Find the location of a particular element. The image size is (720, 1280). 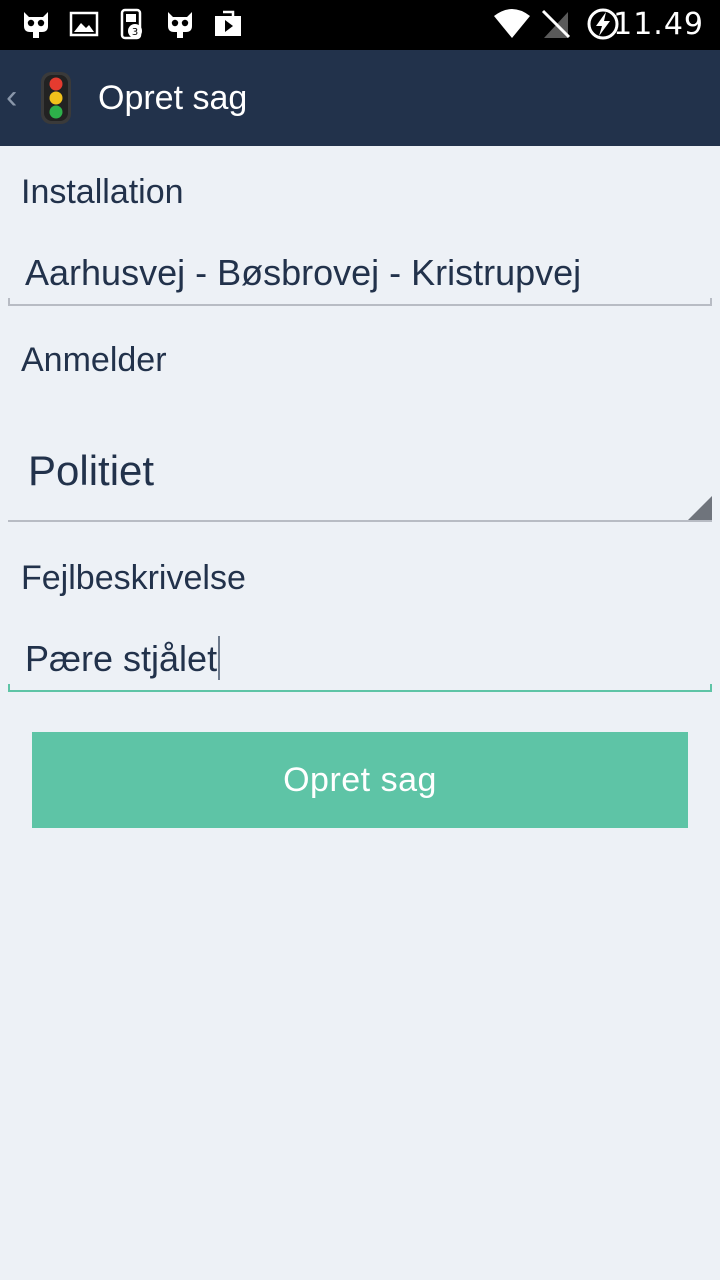

traffic-light-icon is located at coordinates (56, 98).